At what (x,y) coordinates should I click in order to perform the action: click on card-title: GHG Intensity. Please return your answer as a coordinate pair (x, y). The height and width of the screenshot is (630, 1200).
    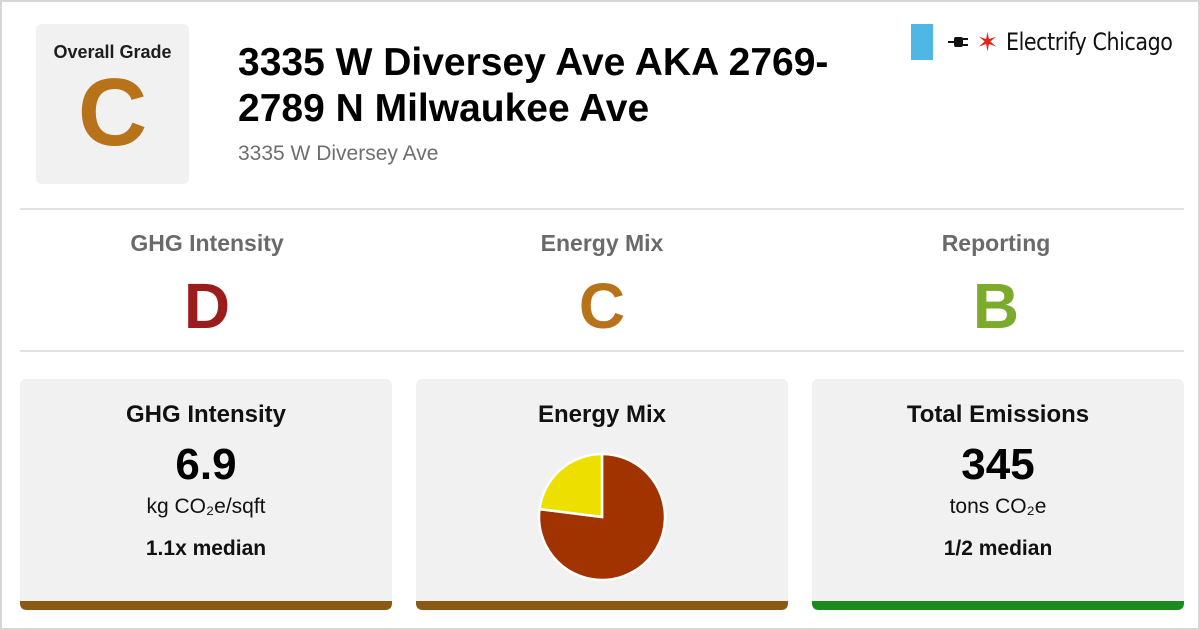
    Looking at the image, I should click on (206, 414).